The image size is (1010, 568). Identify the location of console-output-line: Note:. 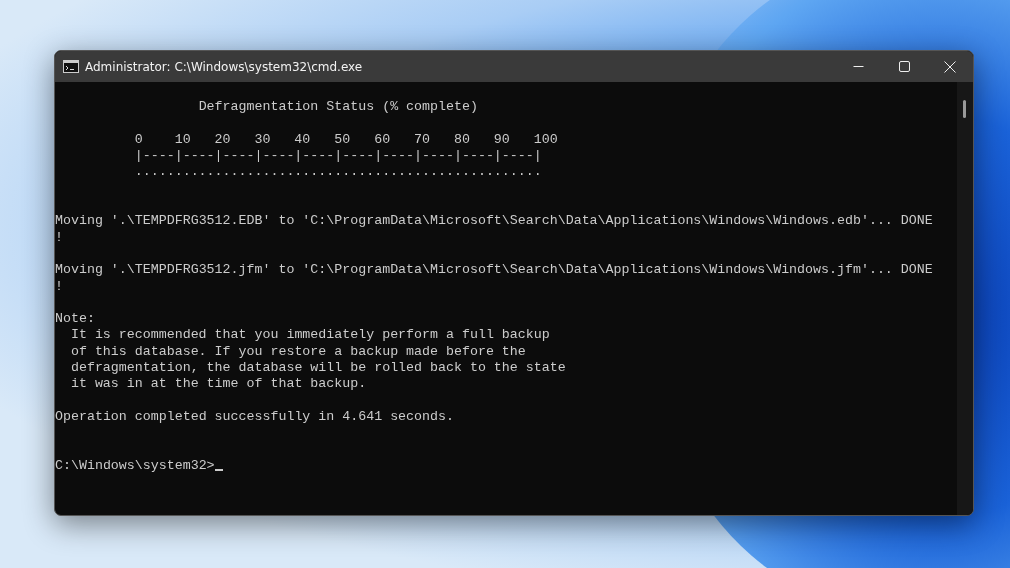
(75, 319).